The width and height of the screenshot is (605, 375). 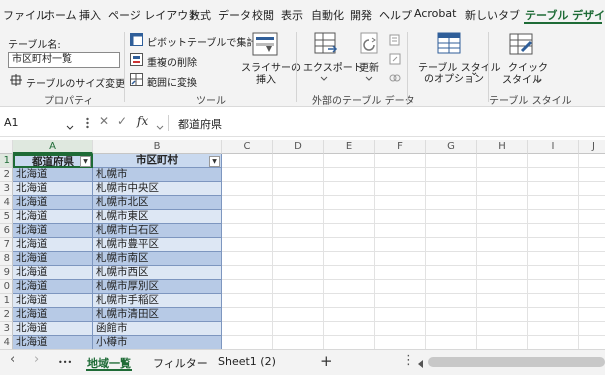 What do you see at coordinates (292, 15) in the screenshot?
I see `tab-view: 表示` at bounding box center [292, 15].